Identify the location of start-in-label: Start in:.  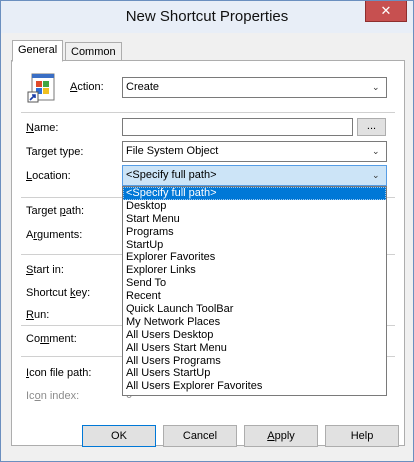
(45, 270).